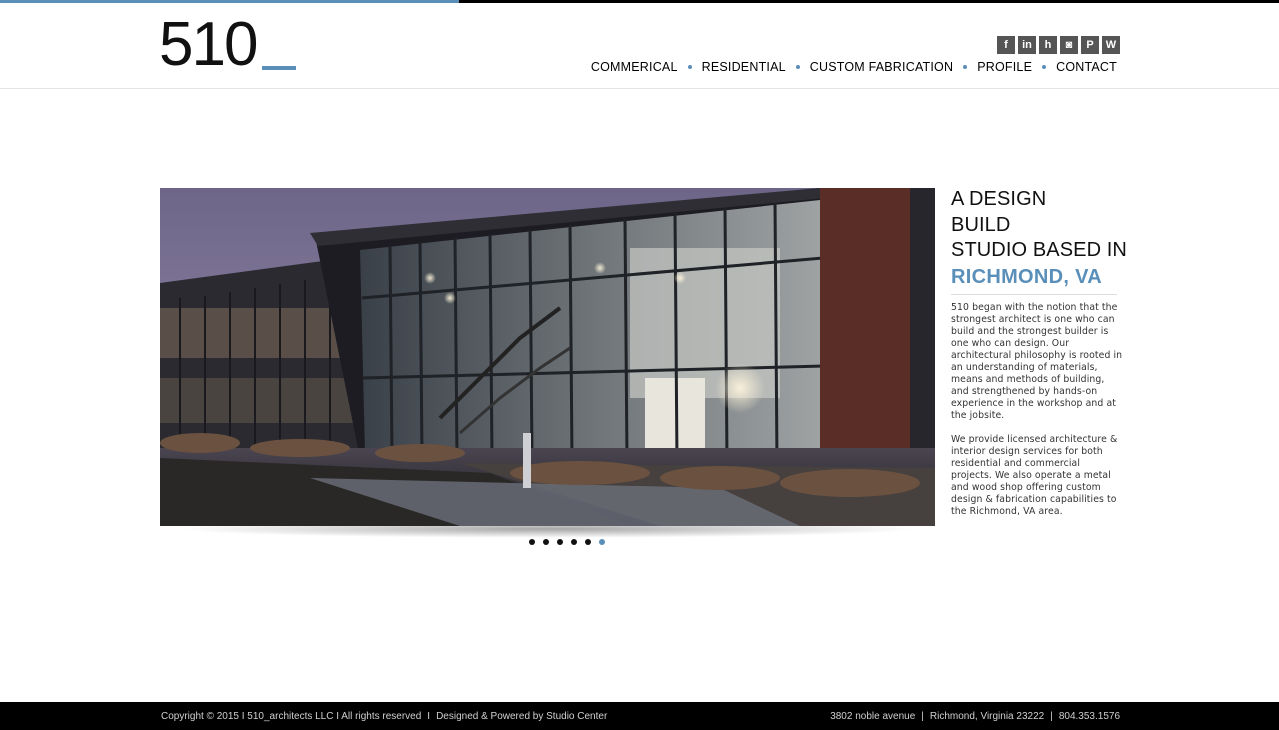 Image resolution: width=1279 pixels, height=730 pixels. I want to click on slider-dot-active, so click(602, 542).